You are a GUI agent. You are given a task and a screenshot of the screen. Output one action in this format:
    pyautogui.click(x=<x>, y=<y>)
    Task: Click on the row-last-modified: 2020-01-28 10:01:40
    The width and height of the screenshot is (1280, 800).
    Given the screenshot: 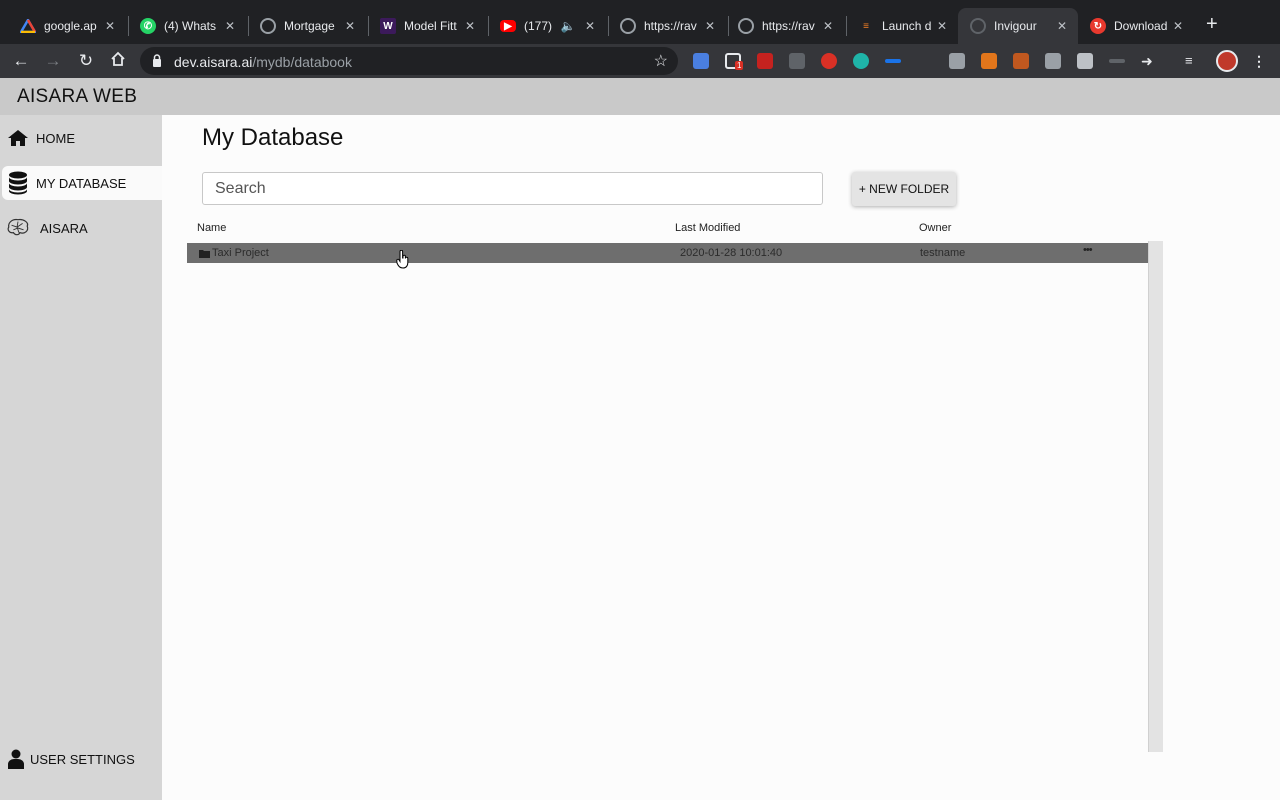 What is the action you would take?
    pyautogui.click(x=731, y=253)
    